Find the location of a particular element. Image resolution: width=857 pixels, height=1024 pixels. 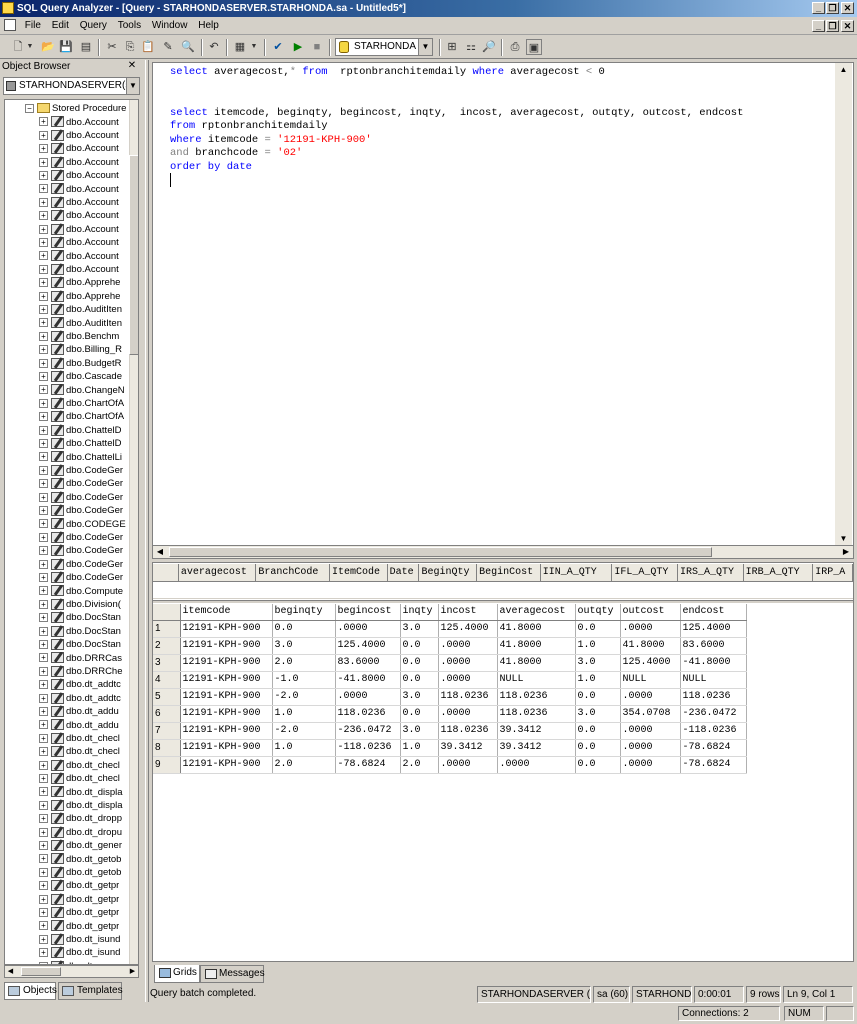

parse-icon: ✔ is located at coordinates (278, 47).